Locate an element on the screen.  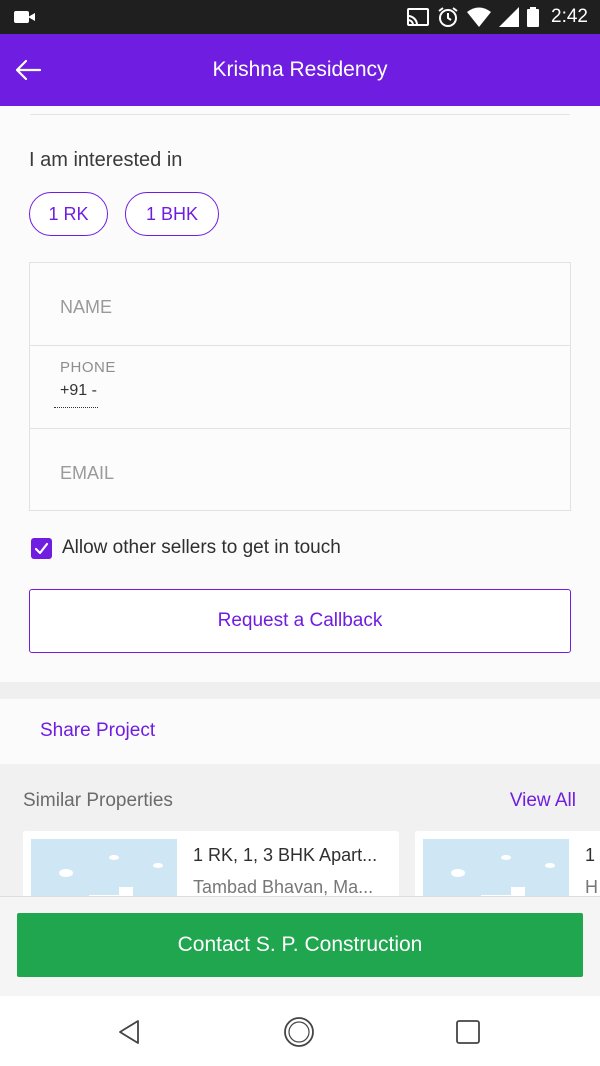
contact-builder-button: Contact S. P. Construction is located at coordinates (300, 945).